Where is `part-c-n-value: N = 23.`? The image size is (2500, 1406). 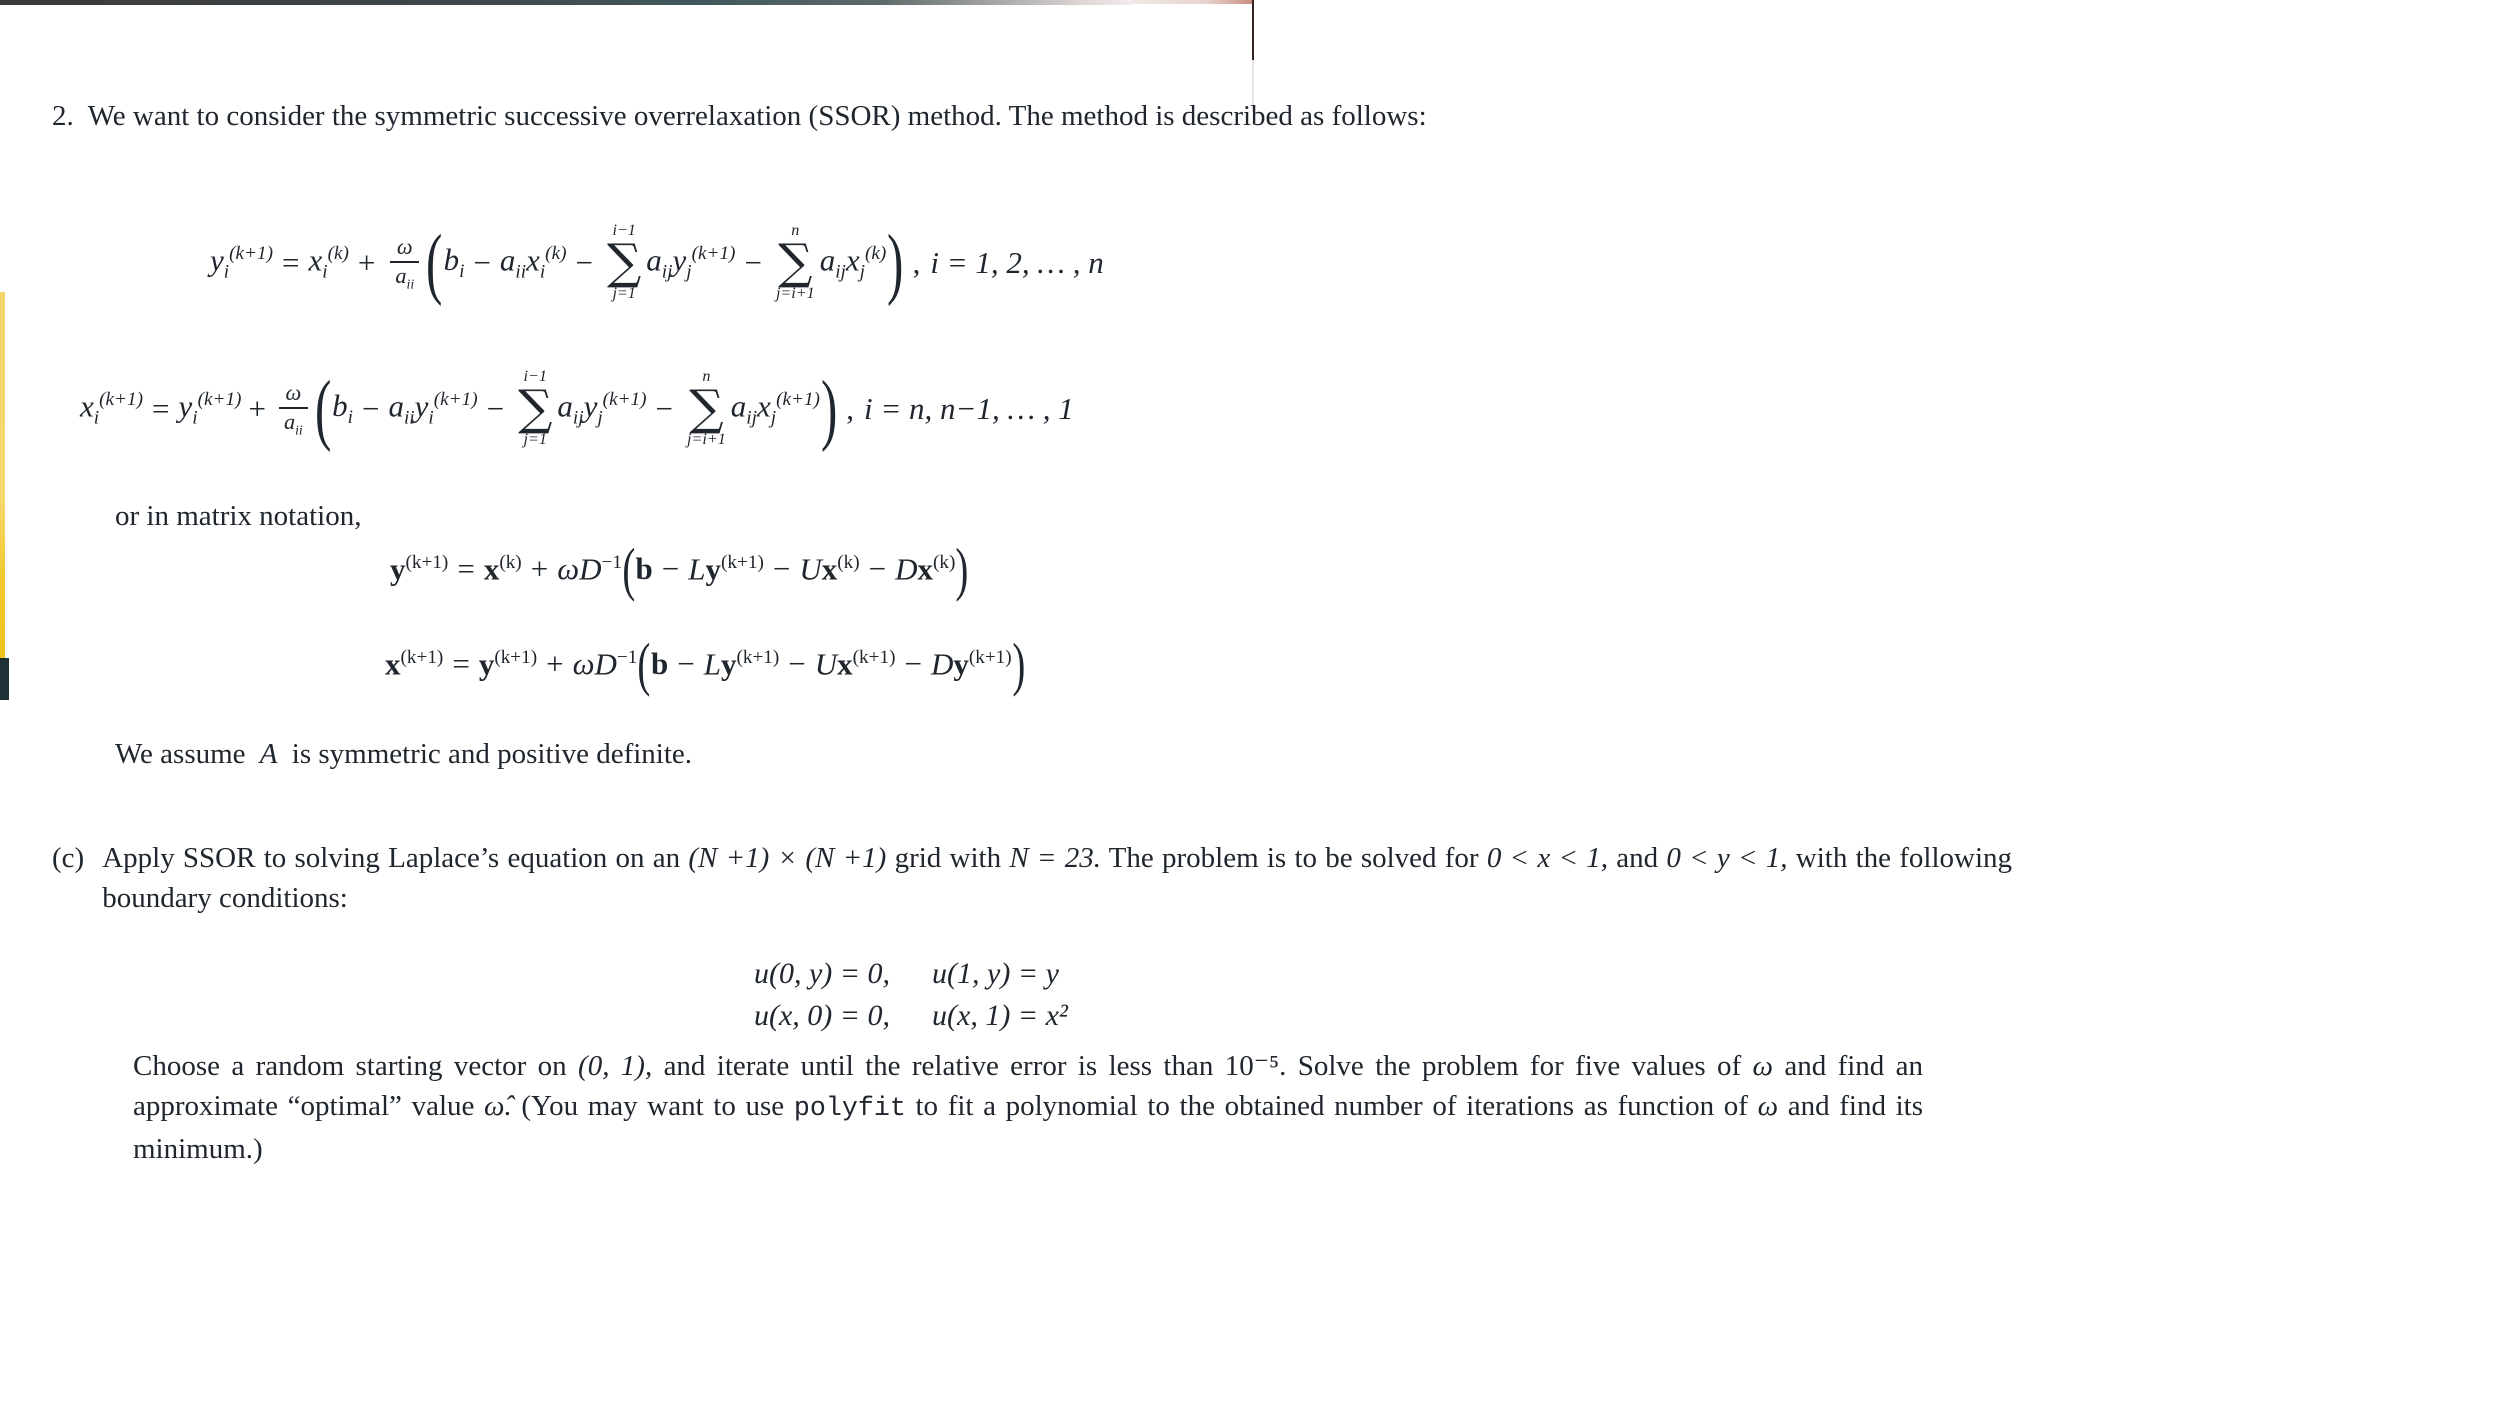
part-c-n-value: N = 23. is located at coordinates (1055, 858).